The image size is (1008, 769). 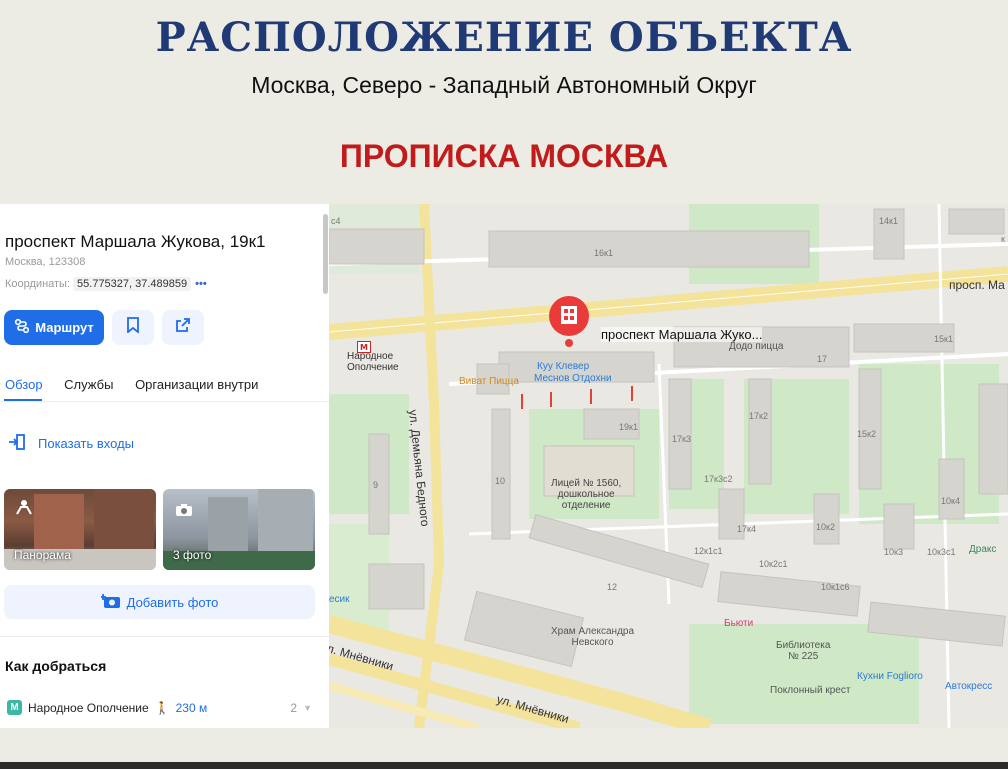 I want to click on poi-beauty: Бьюти, so click(x=738, y=623).